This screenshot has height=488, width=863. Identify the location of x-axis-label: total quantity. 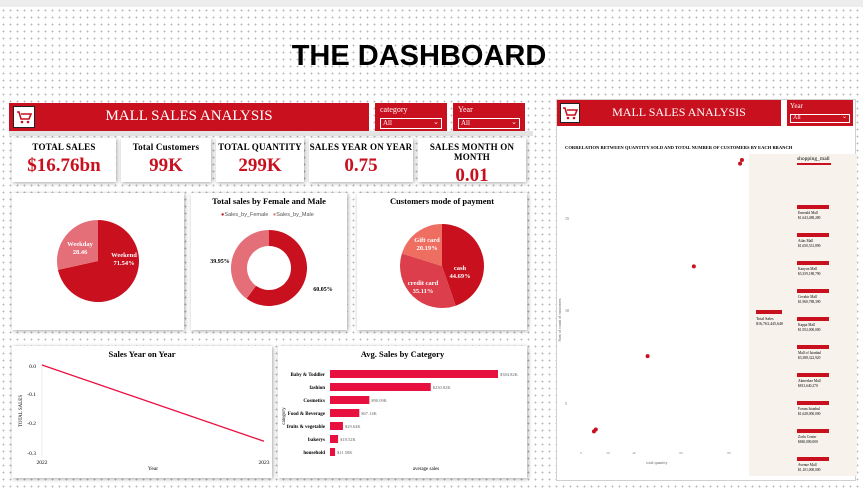
(656, 462).